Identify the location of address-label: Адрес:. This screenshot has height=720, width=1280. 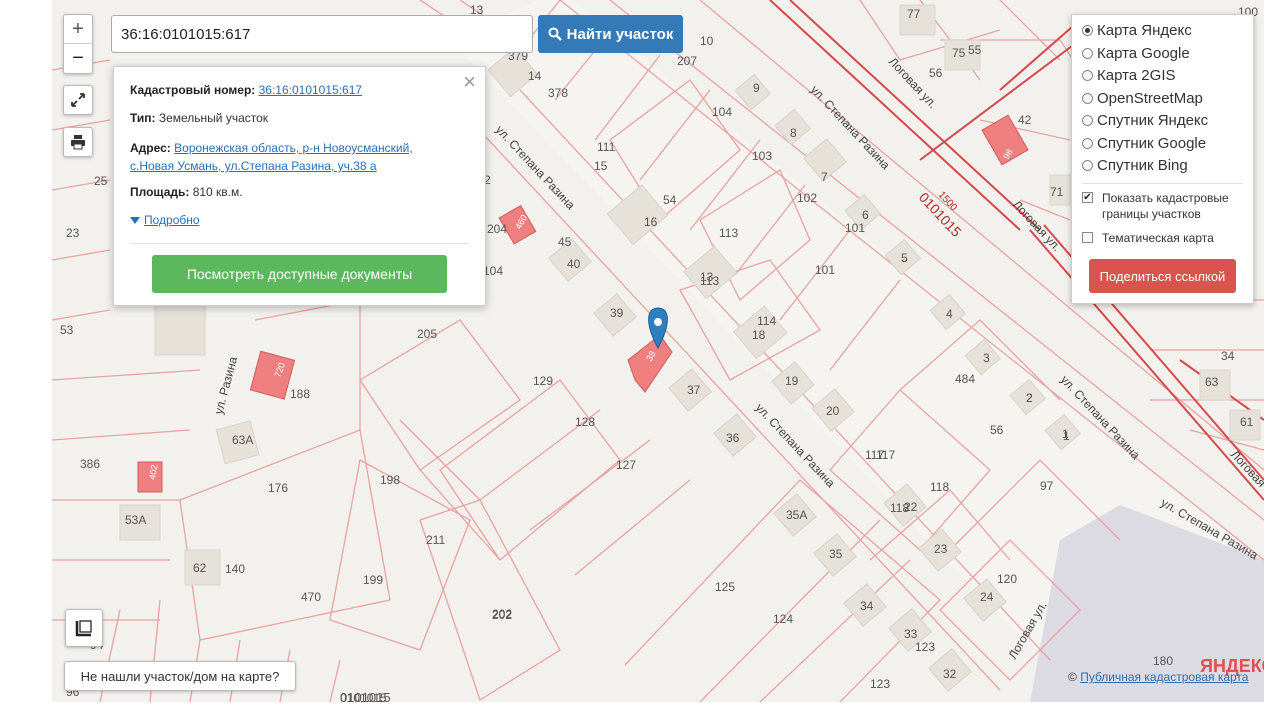
(150, 148).